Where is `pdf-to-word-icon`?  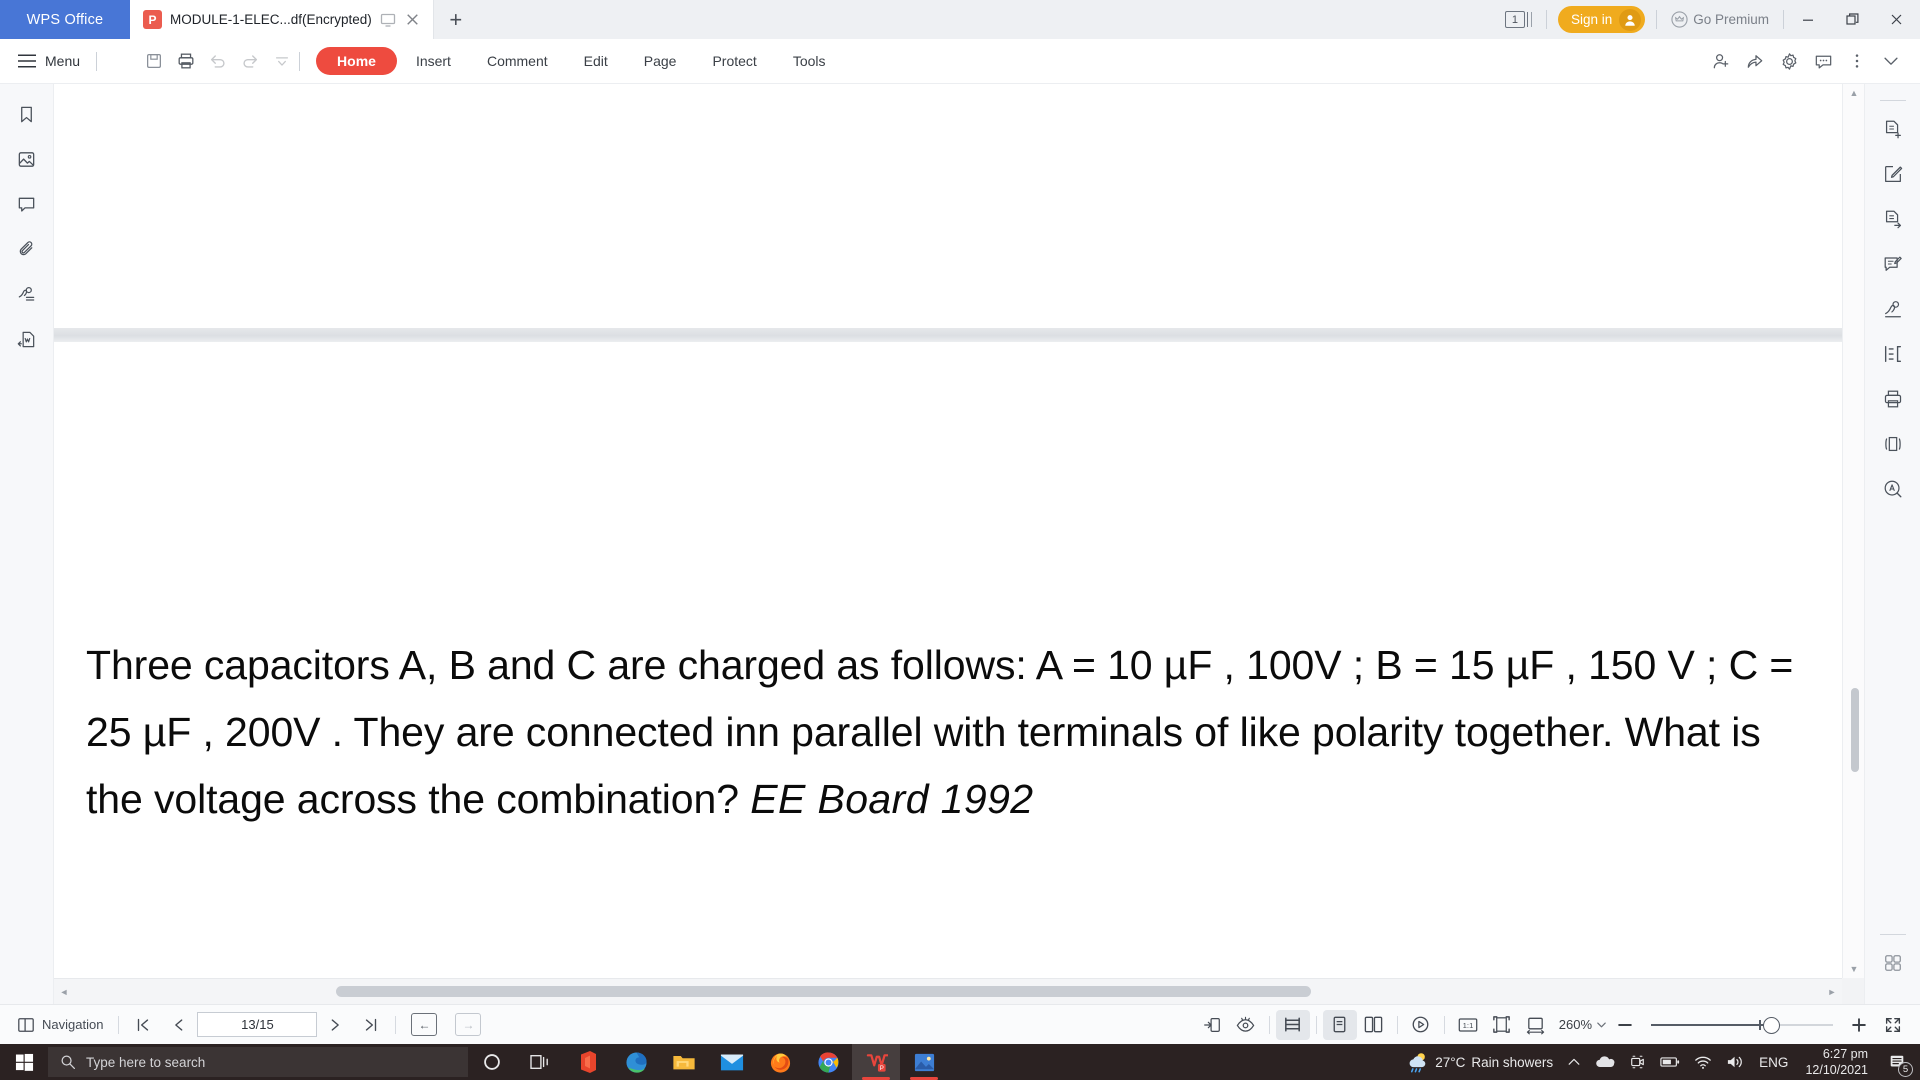 pdf-to-word-icon is located at coordinates (1893, 129).